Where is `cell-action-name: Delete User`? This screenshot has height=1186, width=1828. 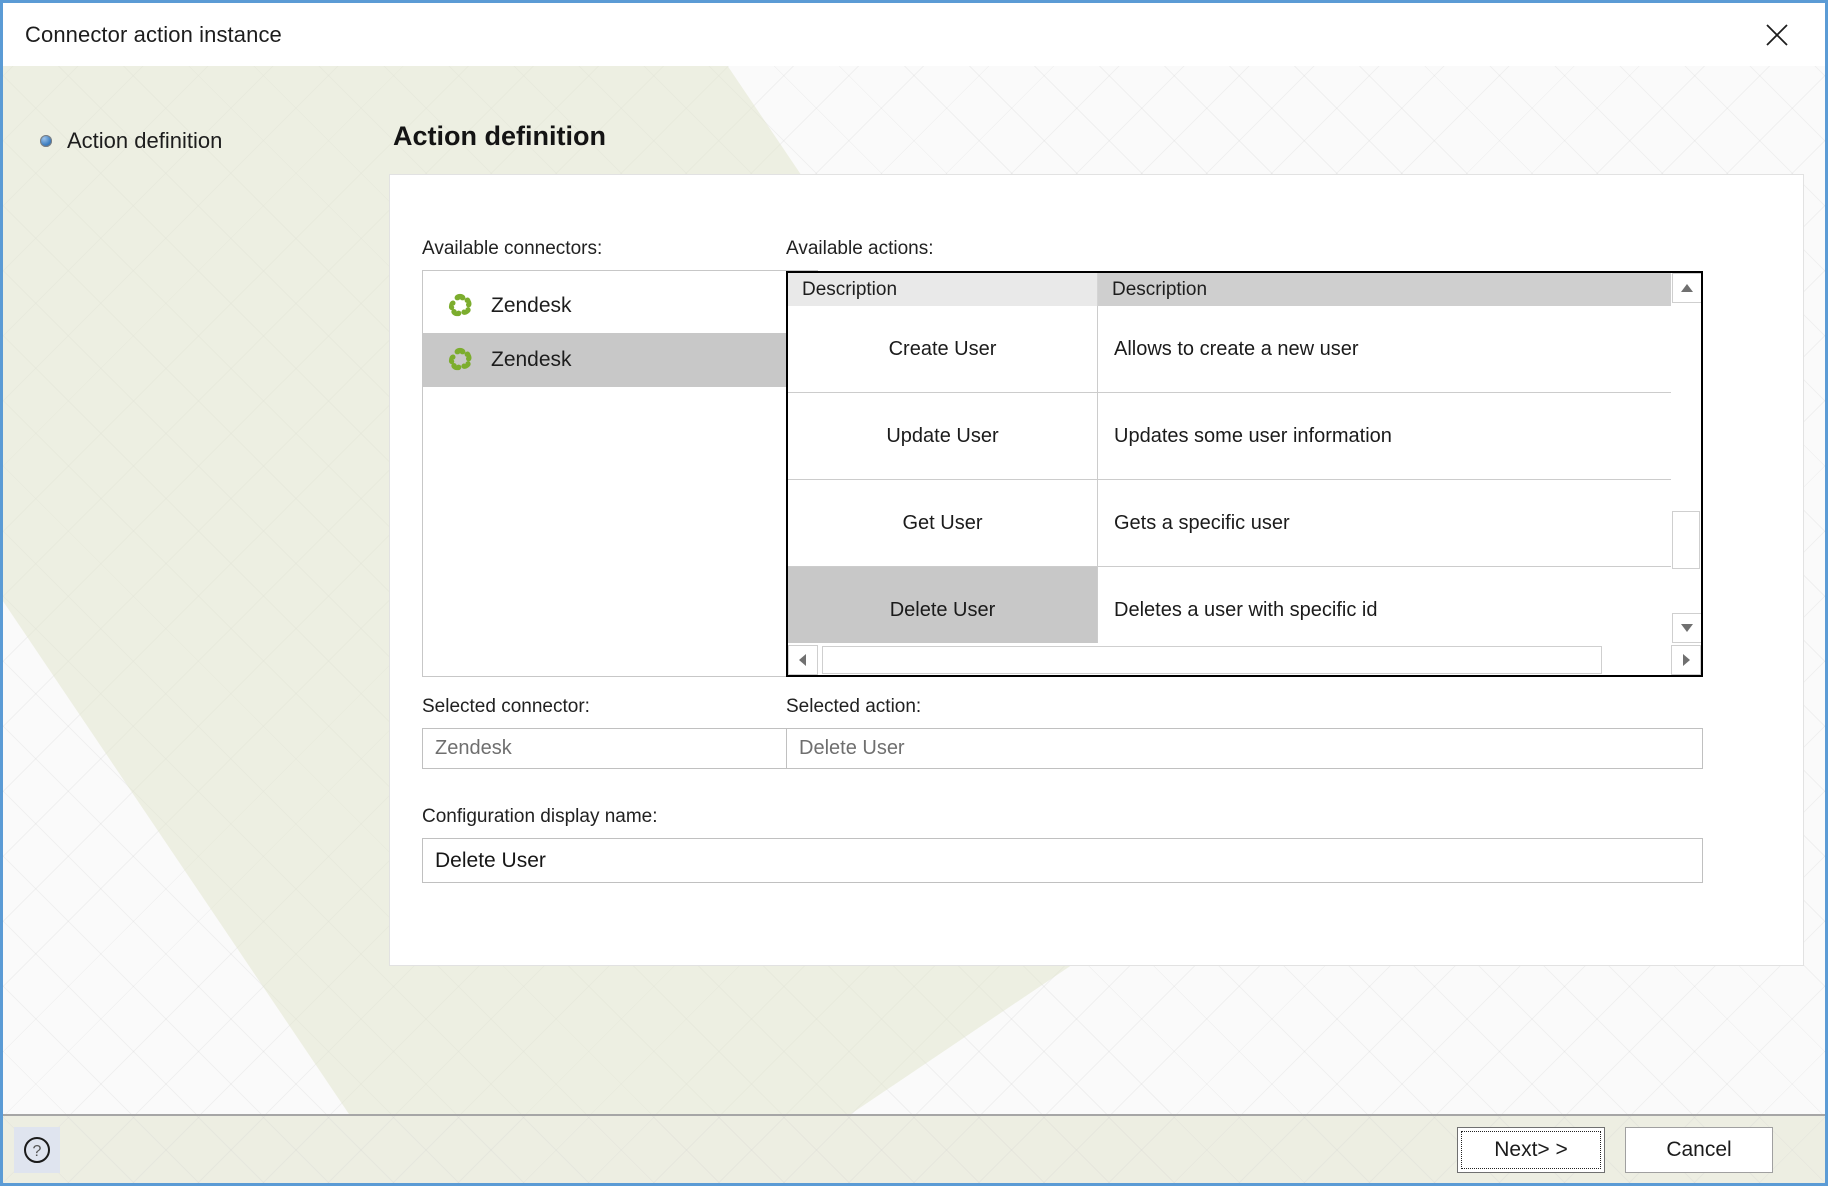
cell-action-name: Delete User is located at coordinates (943, 605).